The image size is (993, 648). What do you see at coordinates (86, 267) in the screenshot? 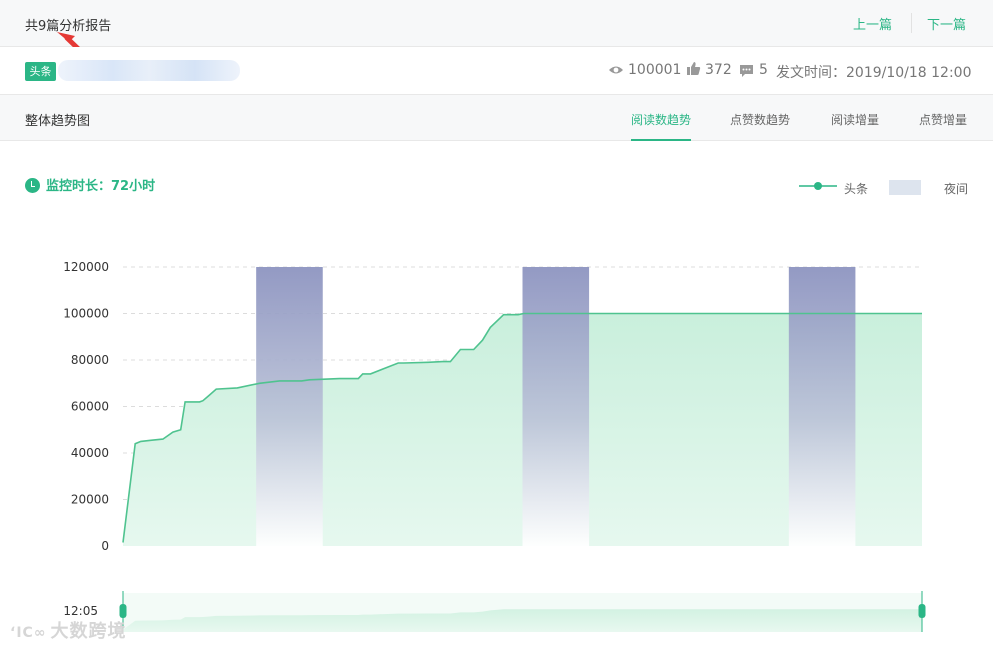
I see `y-tick-label: 120000` at bounding box center [86, 267].